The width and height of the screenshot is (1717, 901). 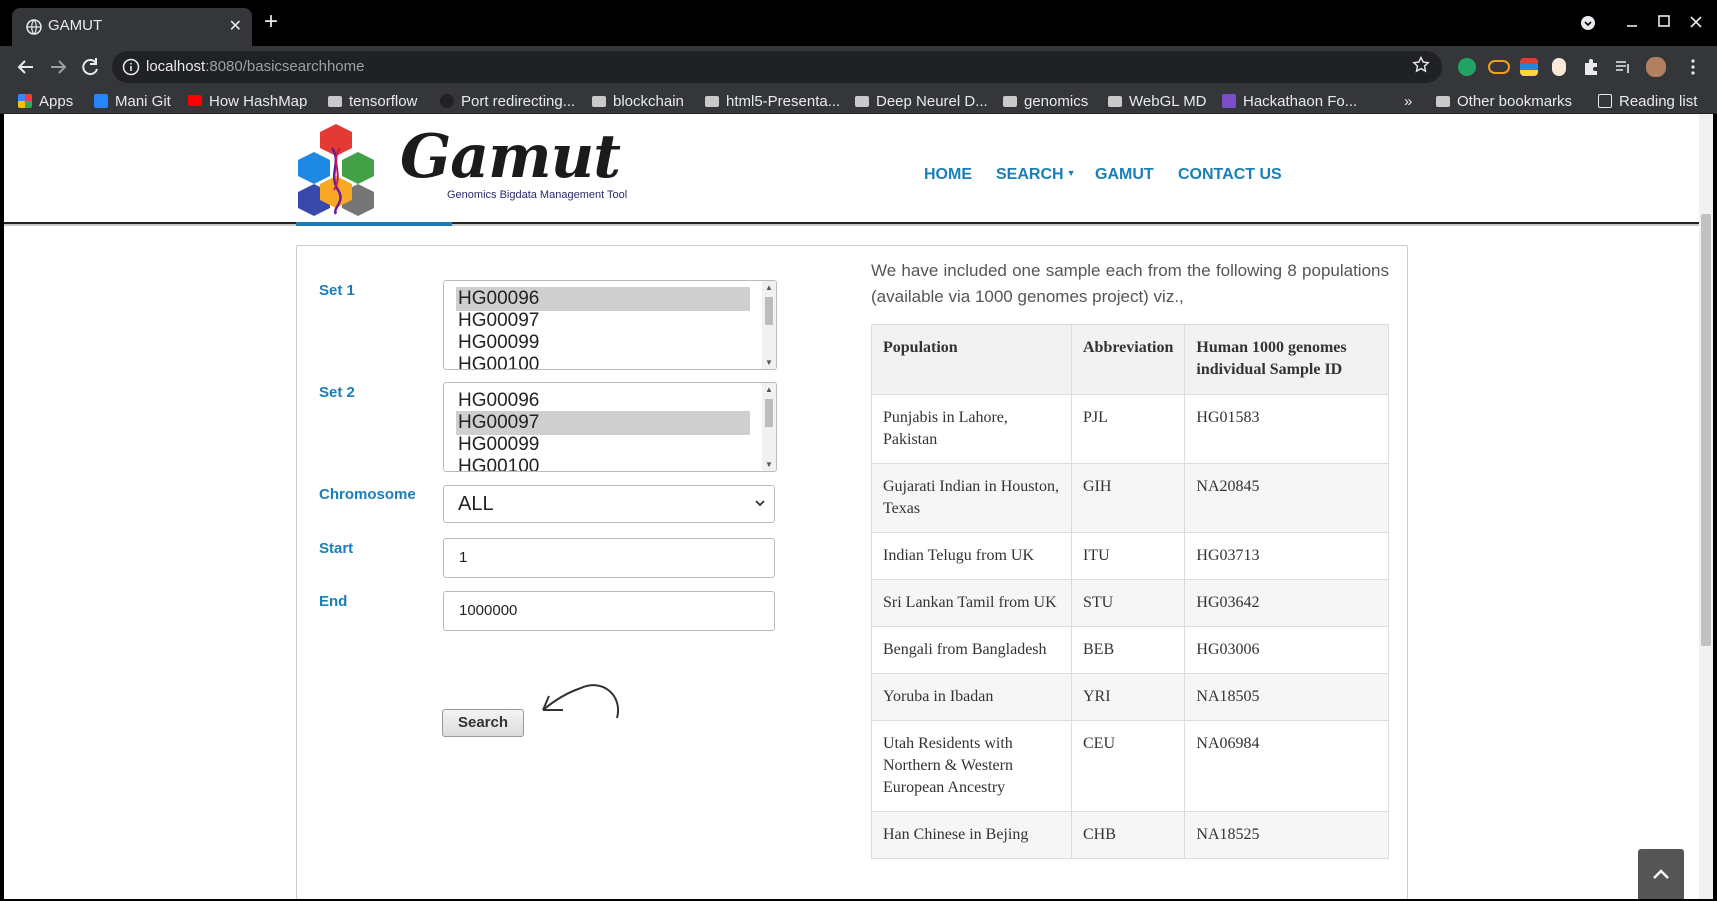 I want to click on set1-option: HG00100, so click(x=603, y=361).